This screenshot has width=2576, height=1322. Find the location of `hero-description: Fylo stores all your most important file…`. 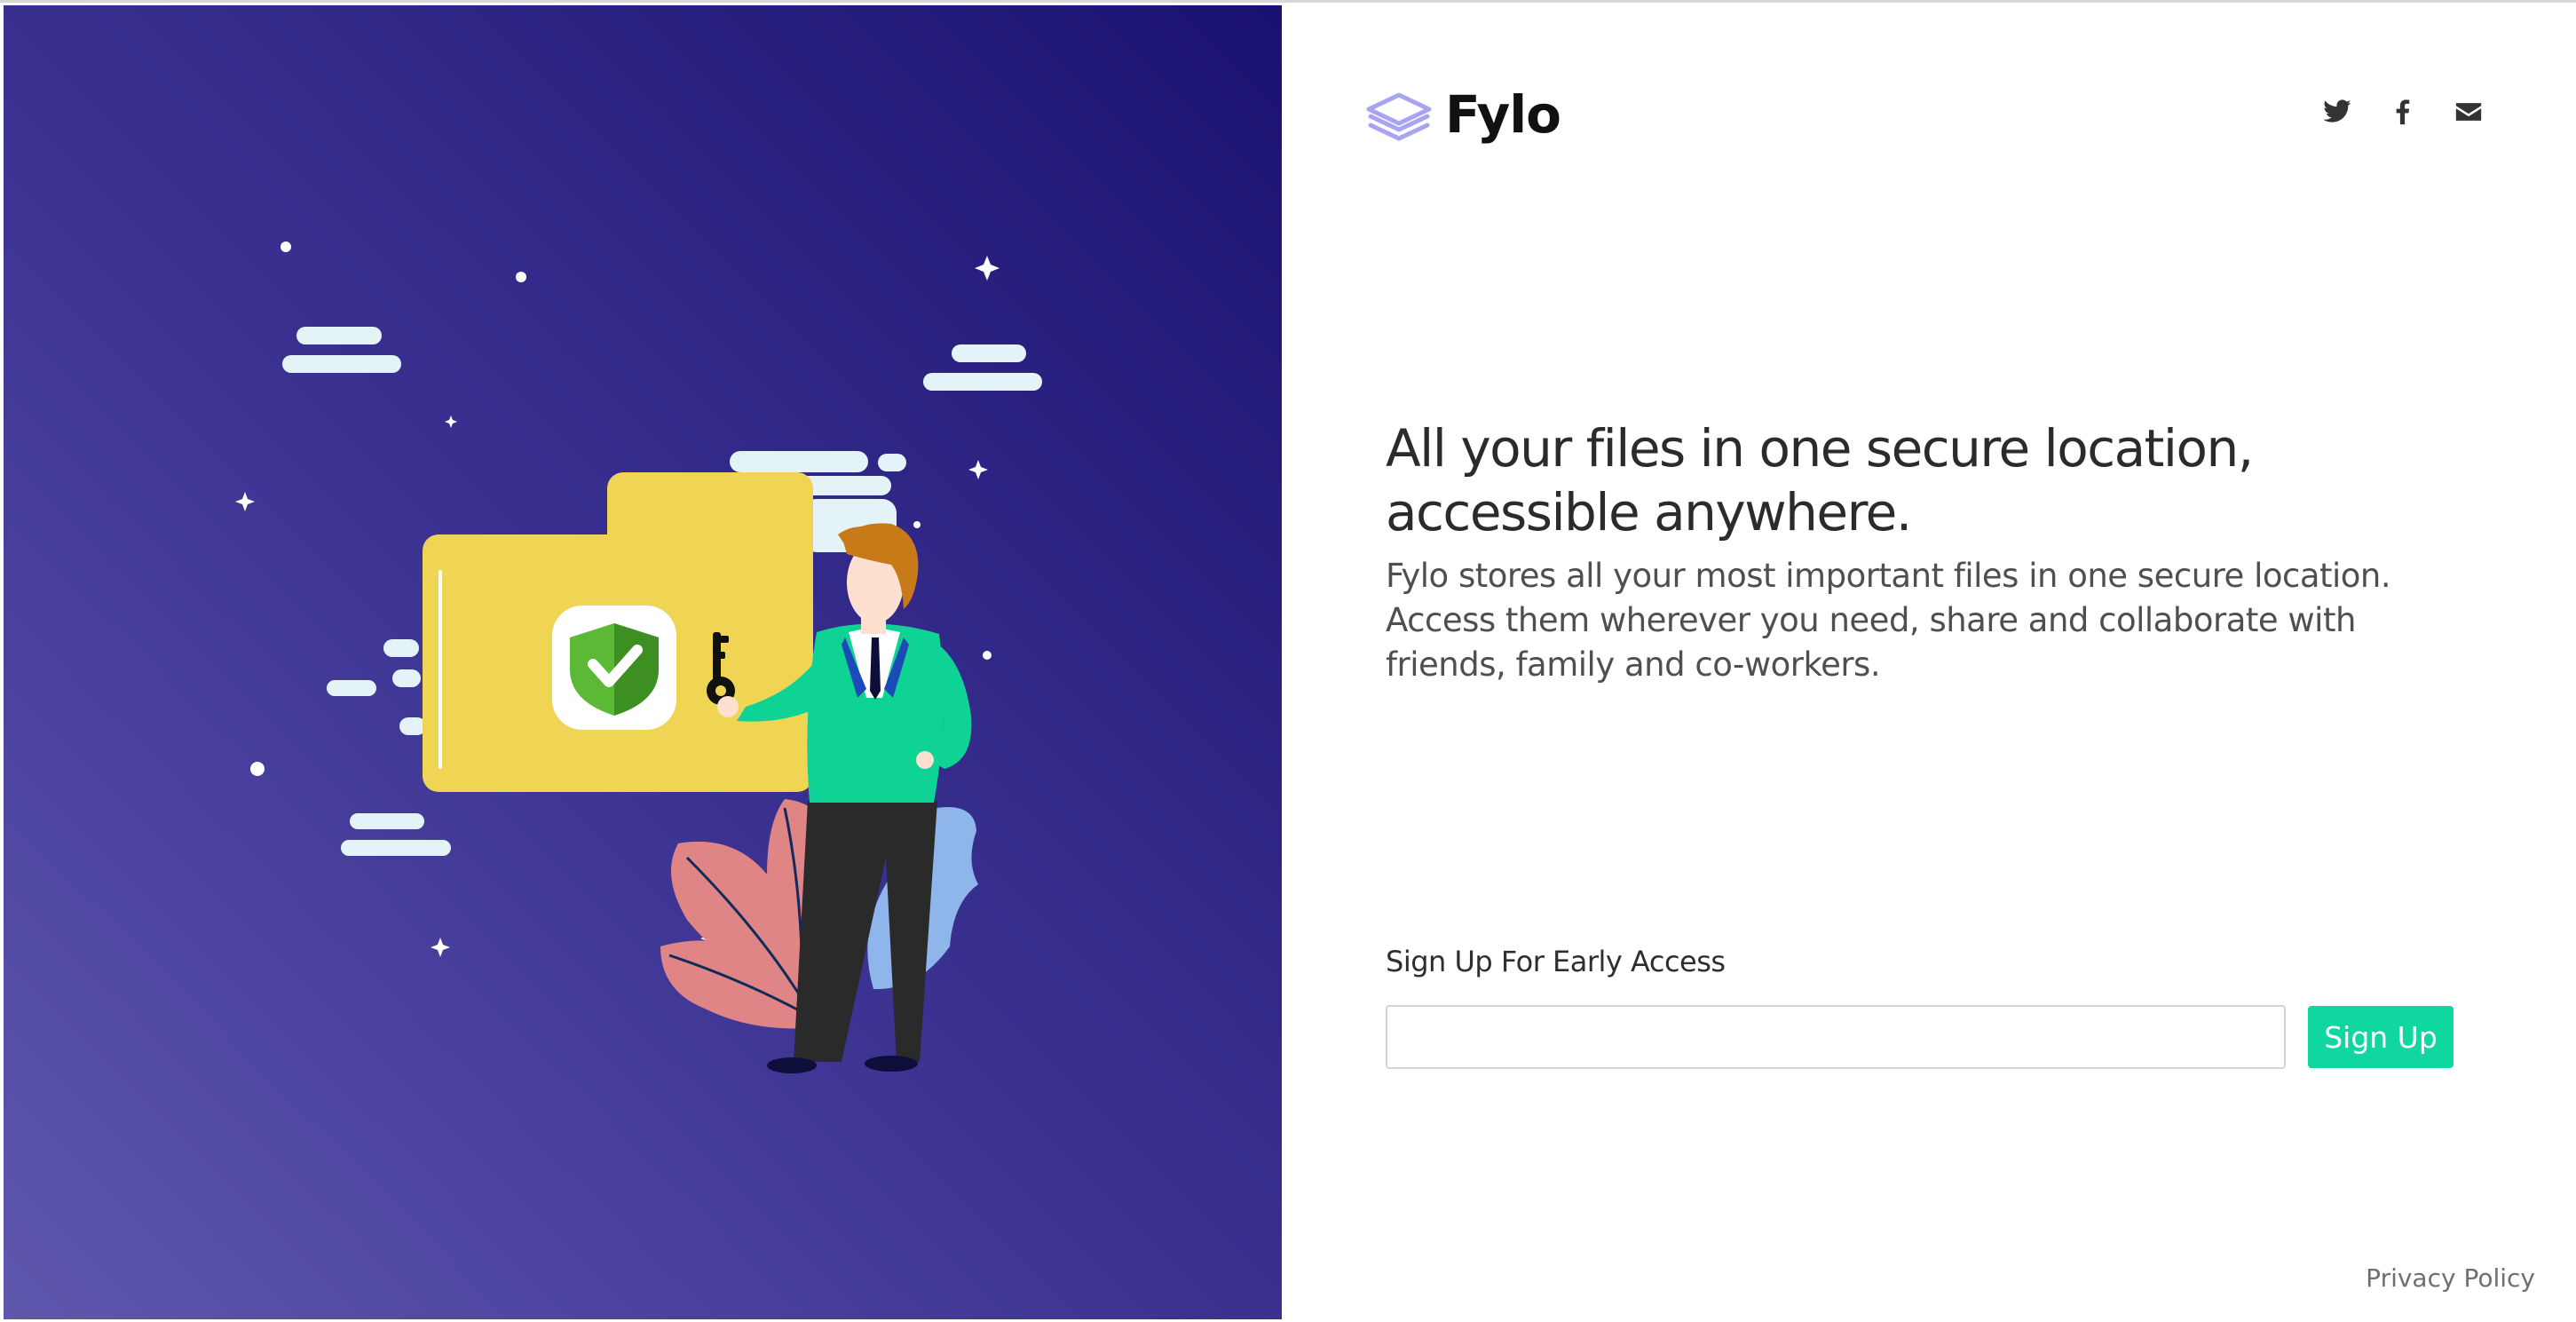

hero-description: Fylo stores all your most important file… is located at coordinates (1888, 620).